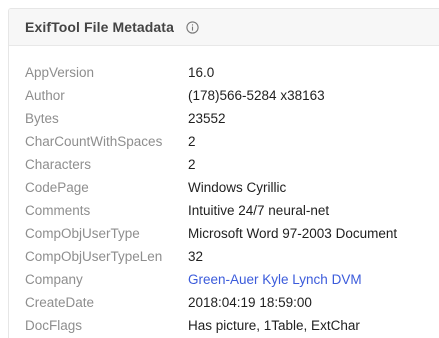 The image size is (439, 338). Describe the element at coordinates (201, 72) in the screenshot. I see `metadata-value: 16.0` at that location.